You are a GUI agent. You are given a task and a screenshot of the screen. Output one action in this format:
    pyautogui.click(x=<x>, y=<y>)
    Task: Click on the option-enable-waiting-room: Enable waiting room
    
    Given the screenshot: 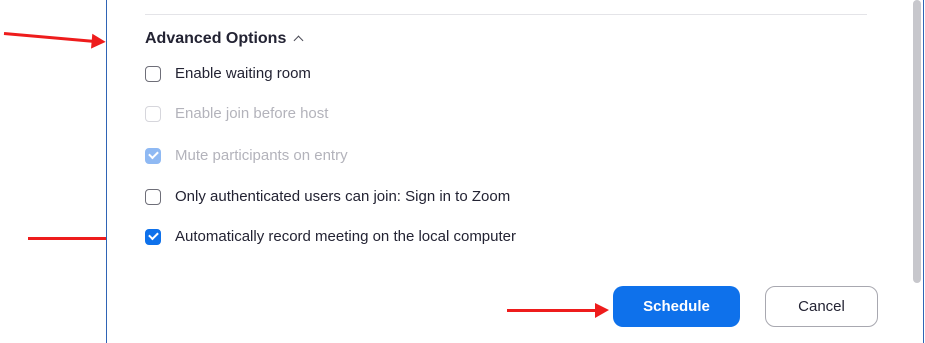 What is the action you would take?
    pyautogui.click(x=228, y=73)
    